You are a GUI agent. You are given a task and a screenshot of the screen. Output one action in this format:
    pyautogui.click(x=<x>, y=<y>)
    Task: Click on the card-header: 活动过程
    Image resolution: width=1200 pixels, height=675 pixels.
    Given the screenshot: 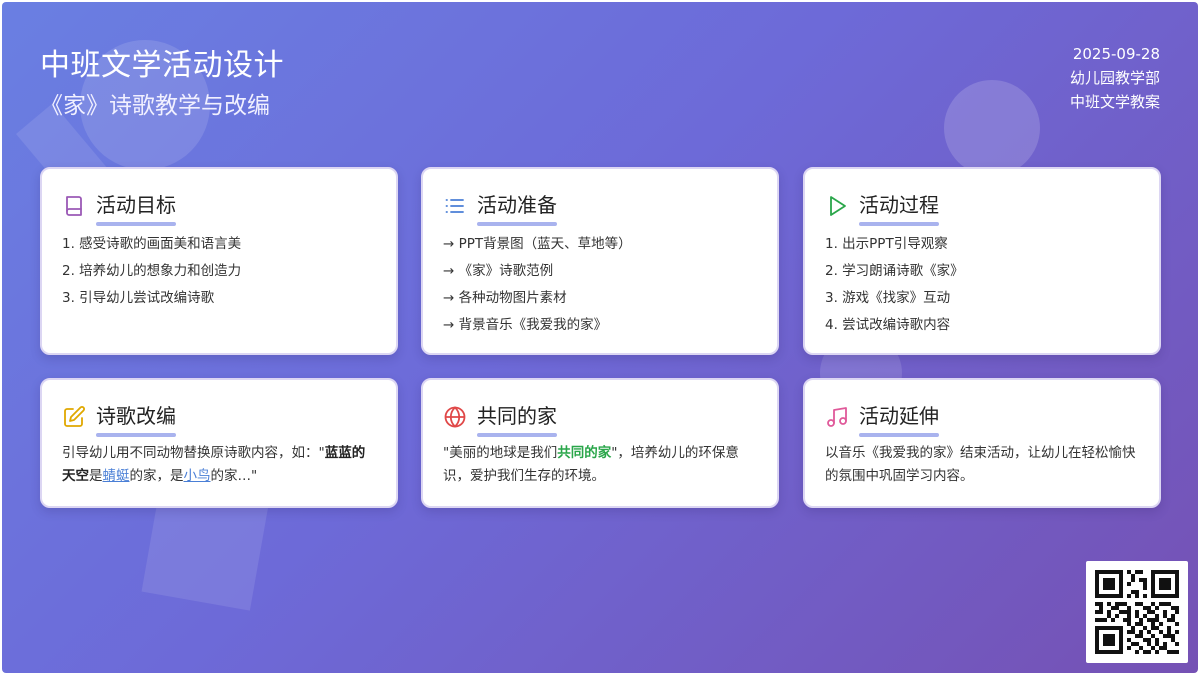 What is the action you would take?
    pyautogui.click(x=882, y=207)
    